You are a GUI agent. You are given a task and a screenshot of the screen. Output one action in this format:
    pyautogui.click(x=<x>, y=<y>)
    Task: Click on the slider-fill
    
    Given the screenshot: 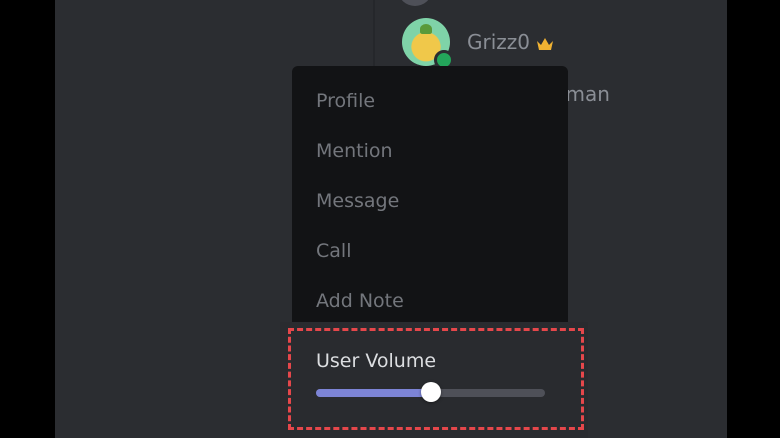 What is the action you would take?
    pyautogui.click(x=373, y=393)
    